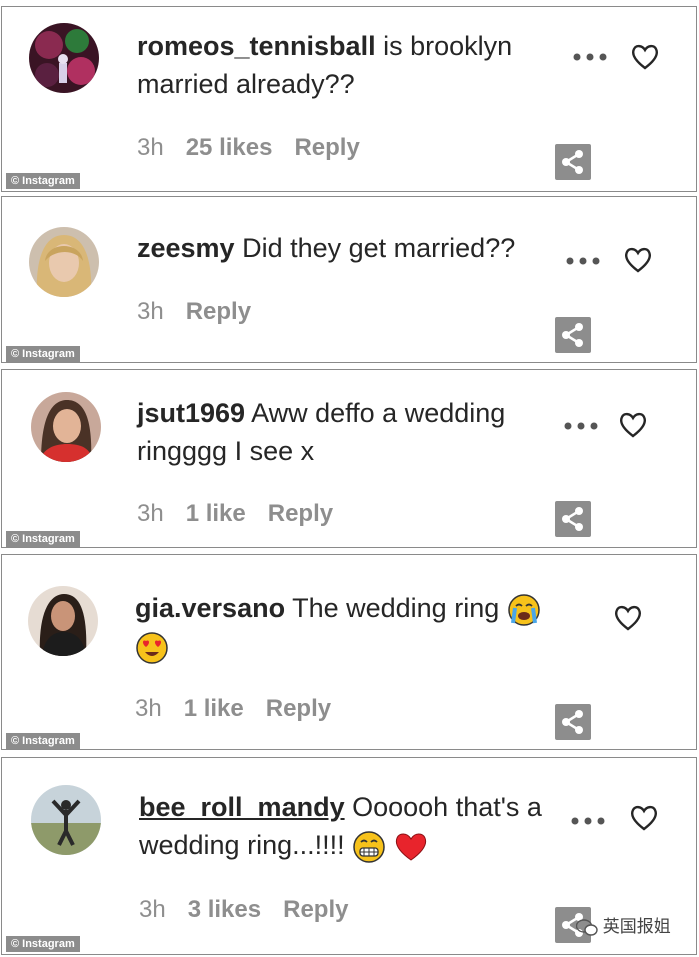  Describe the element at coordinates (242, 807) in the screenshot. I see `username: bee_roll_mandy` at that location.